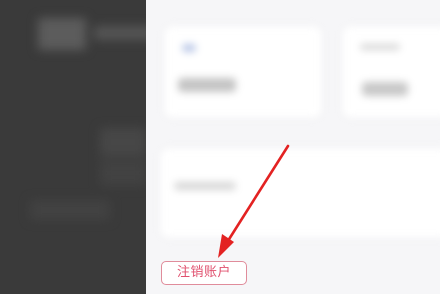 This screenshot has height=294, width=440. Describe the element at coordinates (204, 273) in the screenshot. I see `cancel-account-button: 注销账户` at that location.